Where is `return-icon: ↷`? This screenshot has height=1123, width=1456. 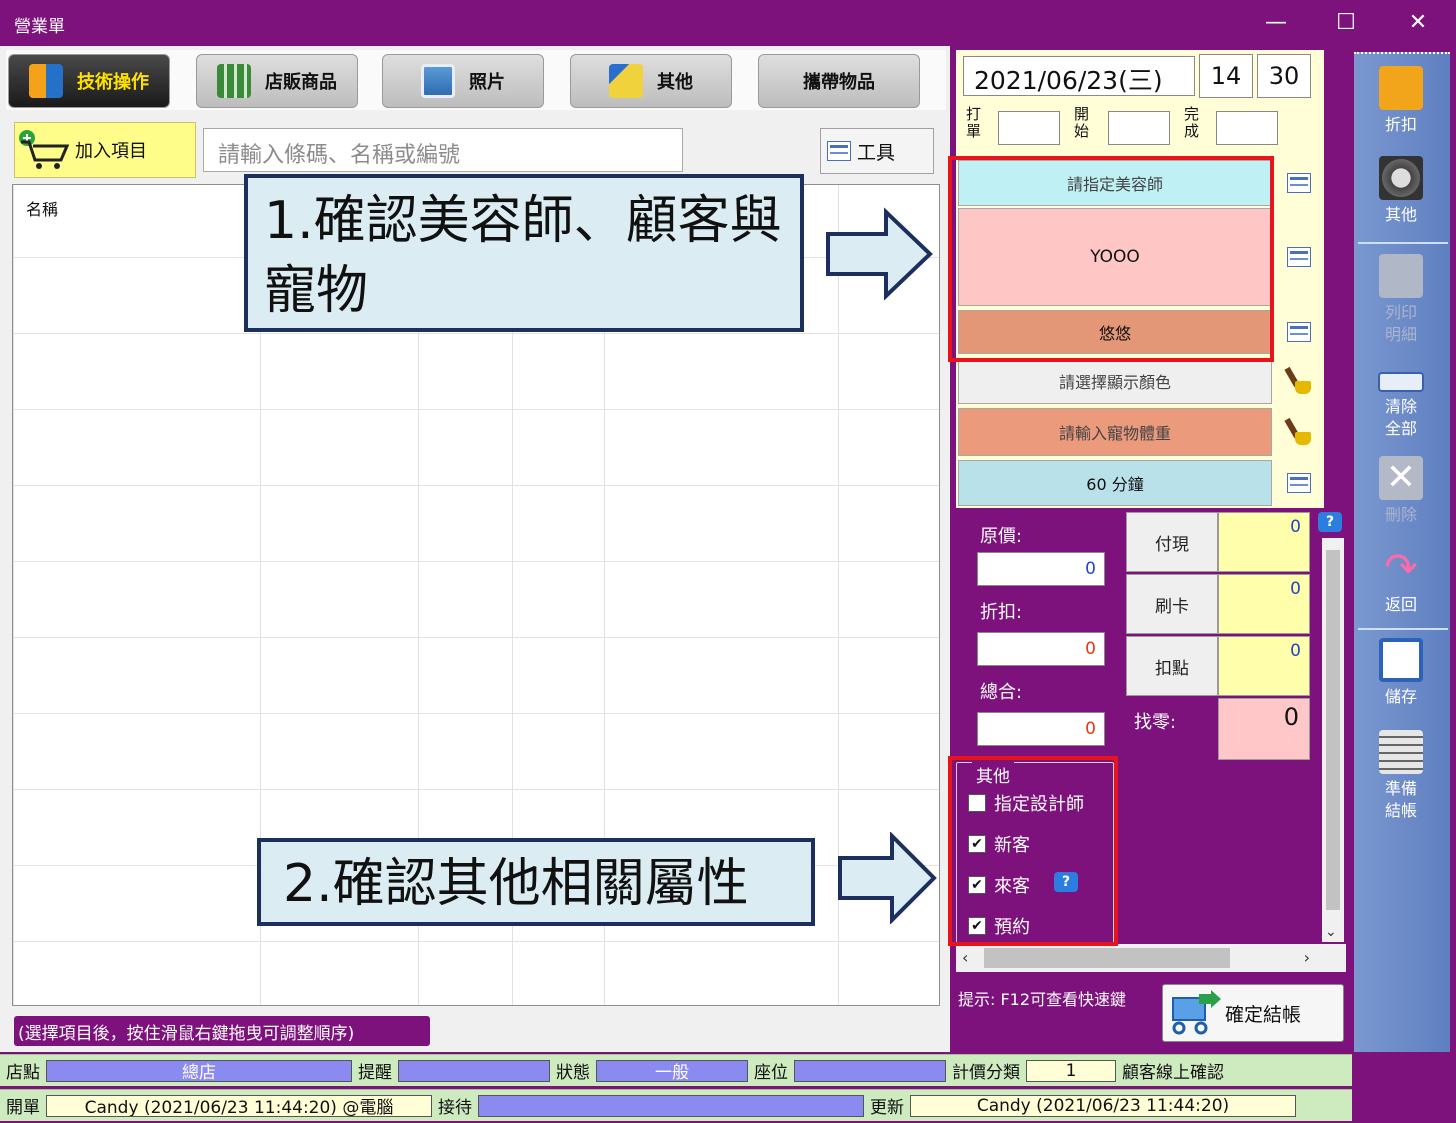 return-icon: ↷ is located at coordinates (1401, 568).